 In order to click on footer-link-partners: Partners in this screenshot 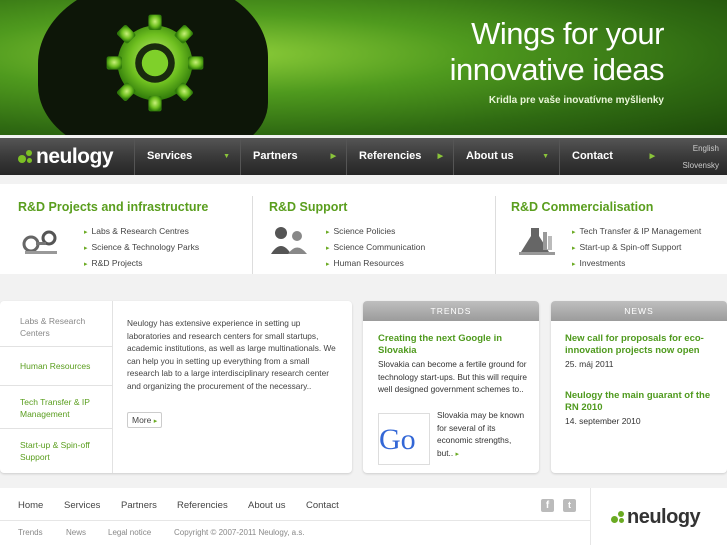, I will do `click(139, 505)`.